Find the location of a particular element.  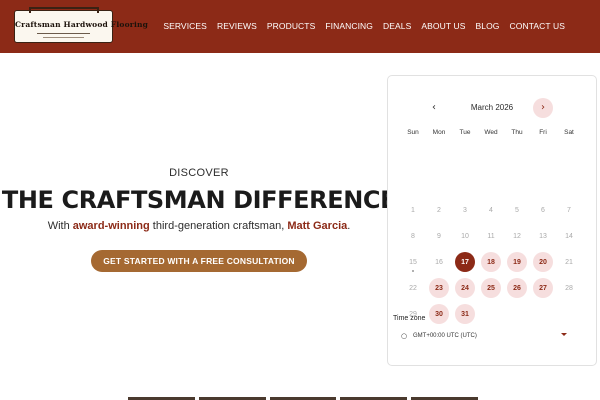

calendar-day: 23 is located at coordinates (439, 288).